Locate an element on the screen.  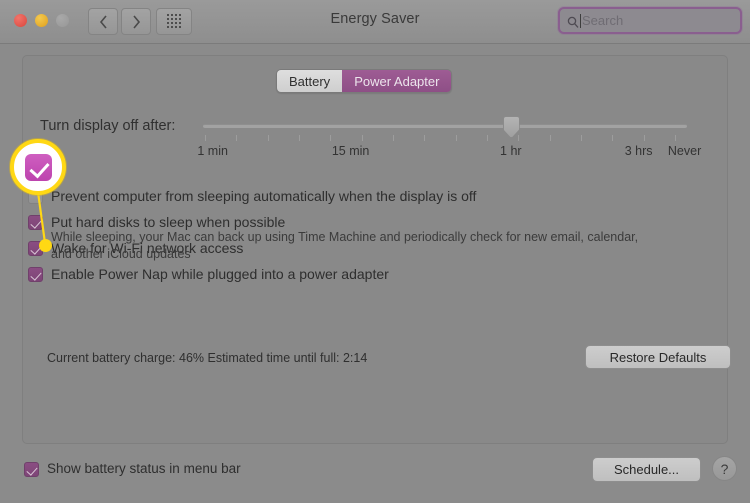
slider-tick-label: 1 min is located at coordinates (212, 151).